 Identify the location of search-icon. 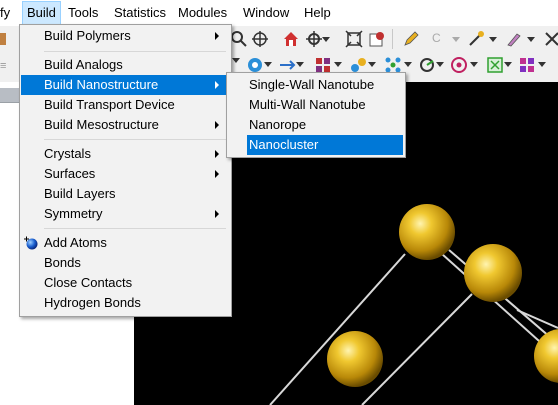
(239, 39).